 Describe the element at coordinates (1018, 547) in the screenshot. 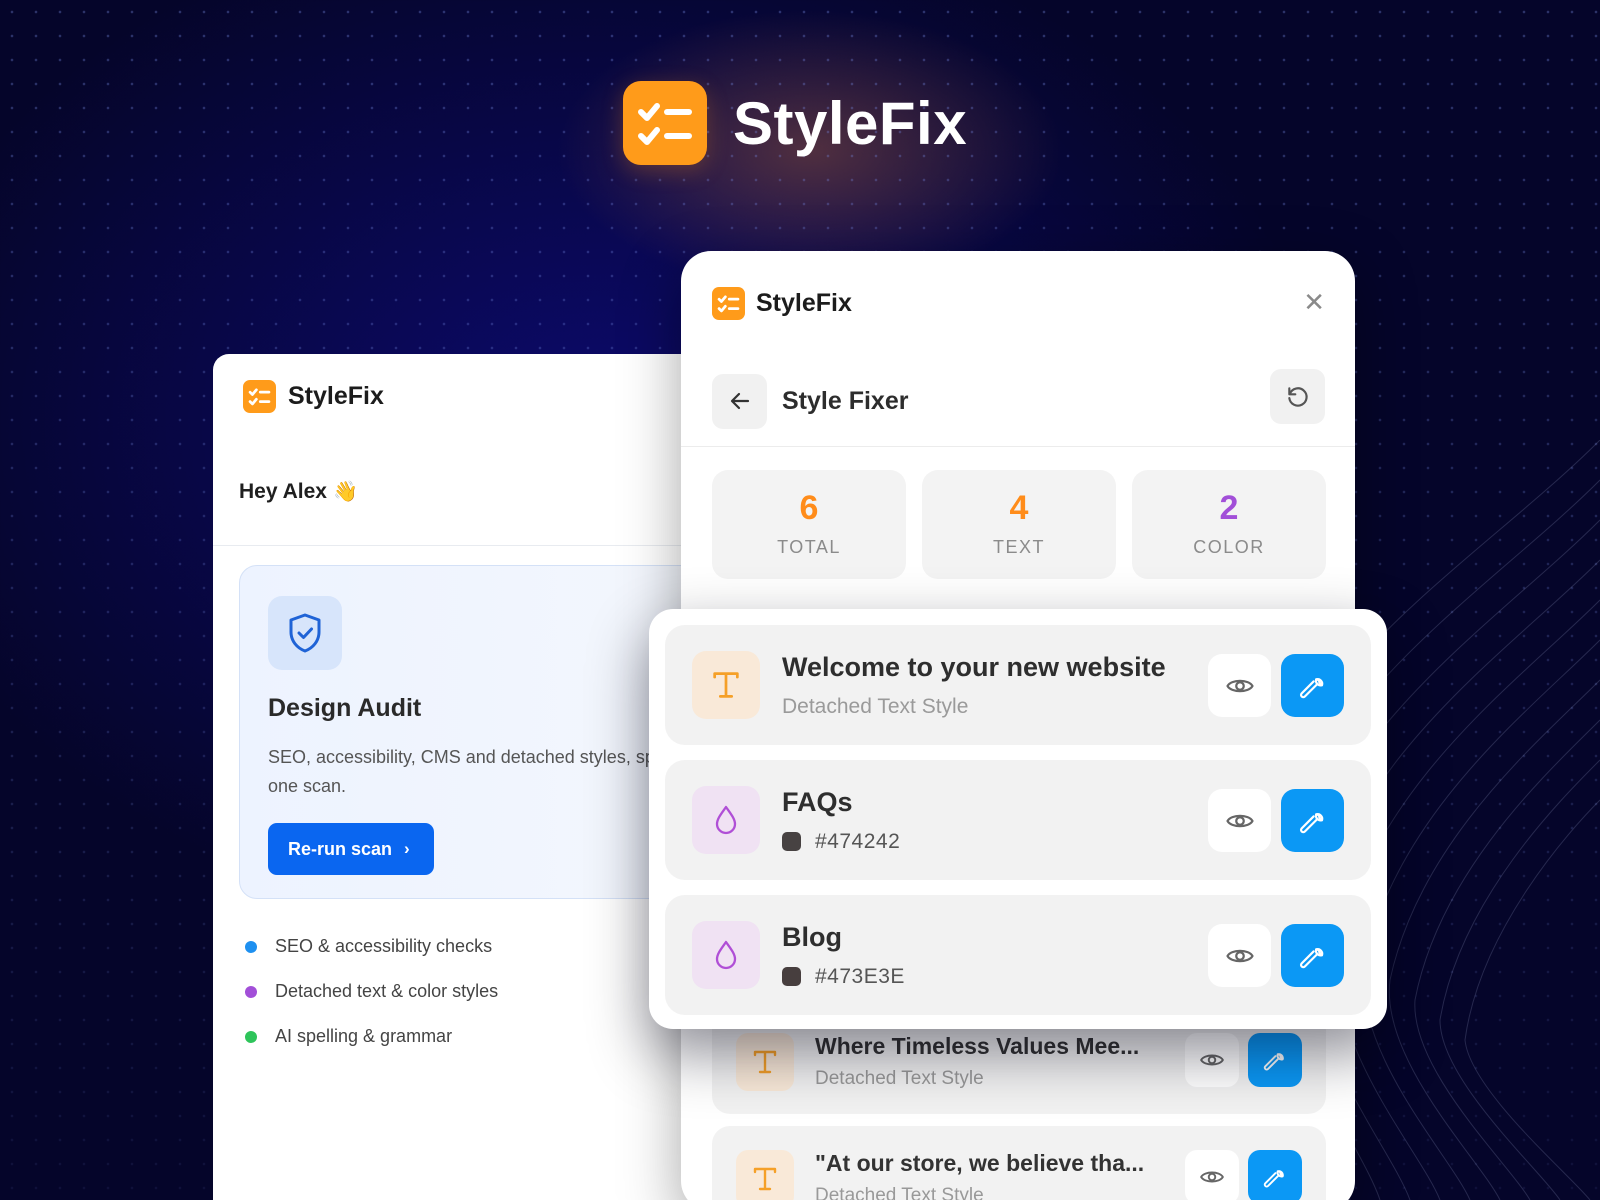

I see `stat-label: TEXT` at that location.